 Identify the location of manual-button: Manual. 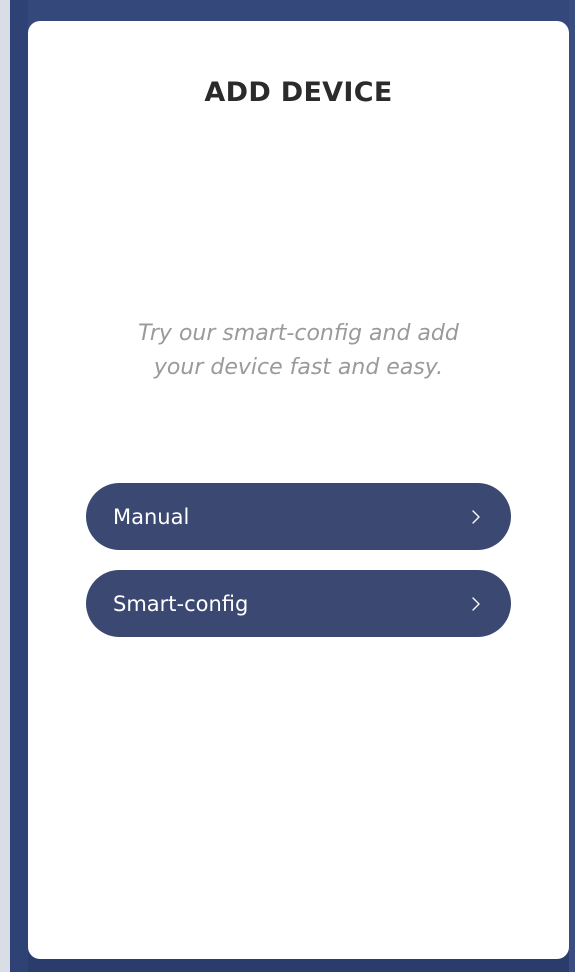
(298, 516).